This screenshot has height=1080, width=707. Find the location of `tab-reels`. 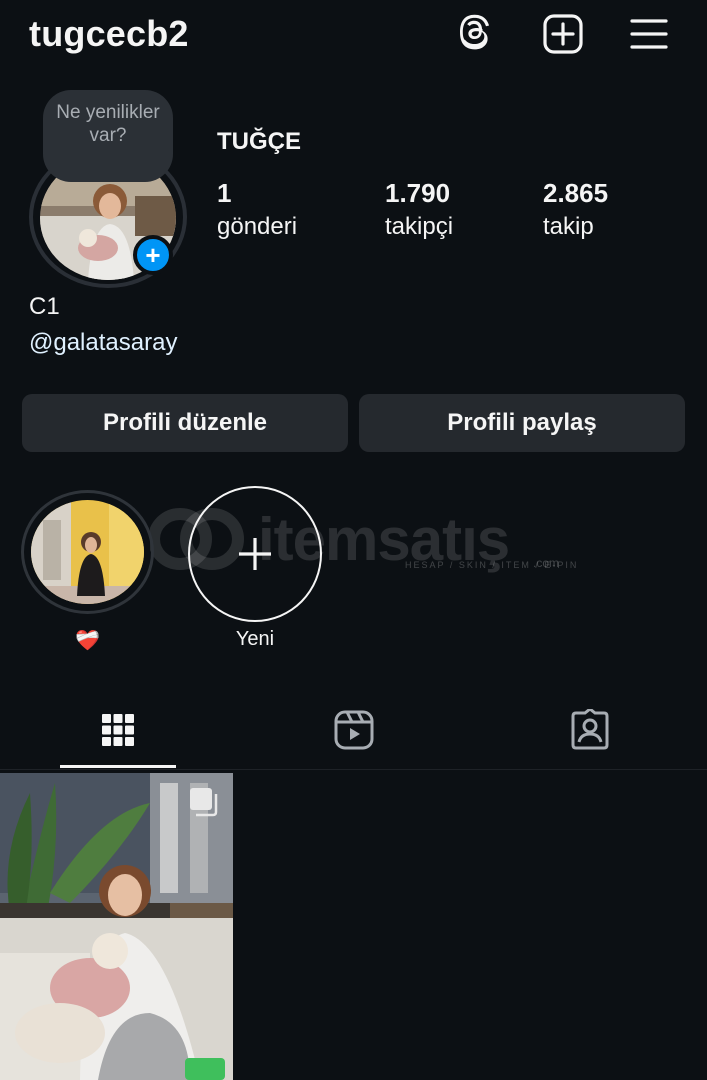

tab-reels is located at coordinates (353, 730).